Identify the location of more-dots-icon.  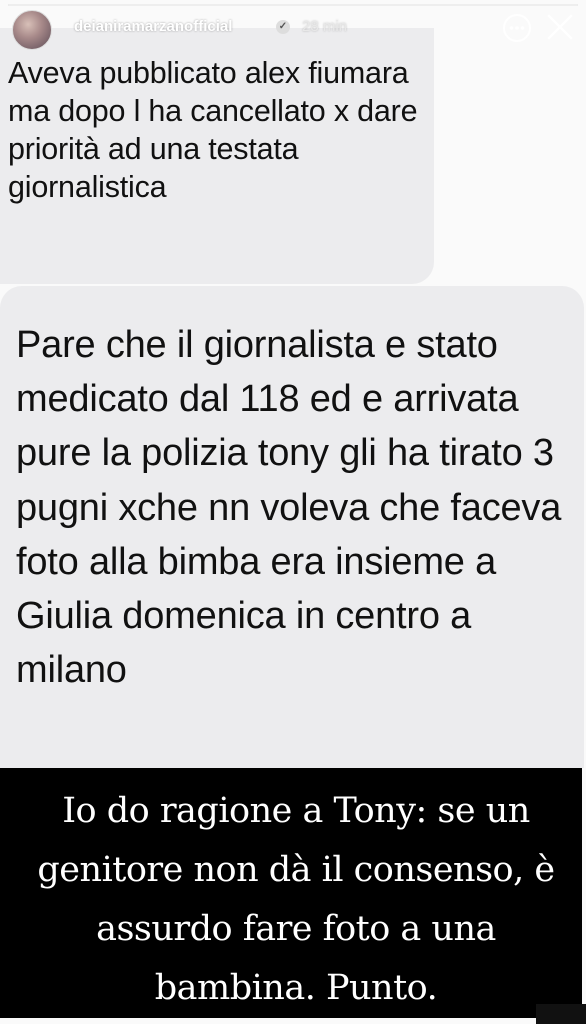
(517, 28).